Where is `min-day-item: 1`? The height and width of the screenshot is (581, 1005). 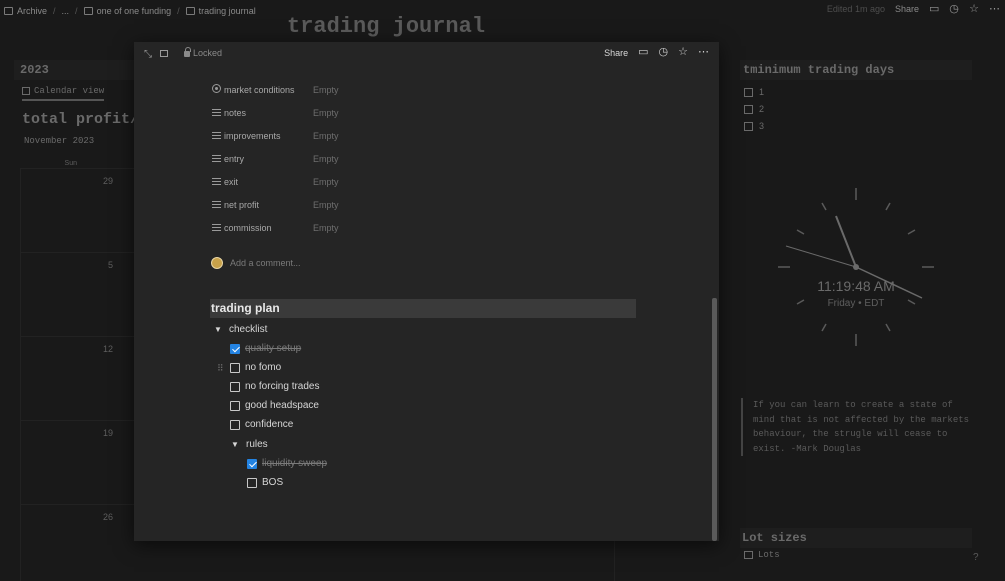 min-day-item: 1 is located at coordinates (858, 92).